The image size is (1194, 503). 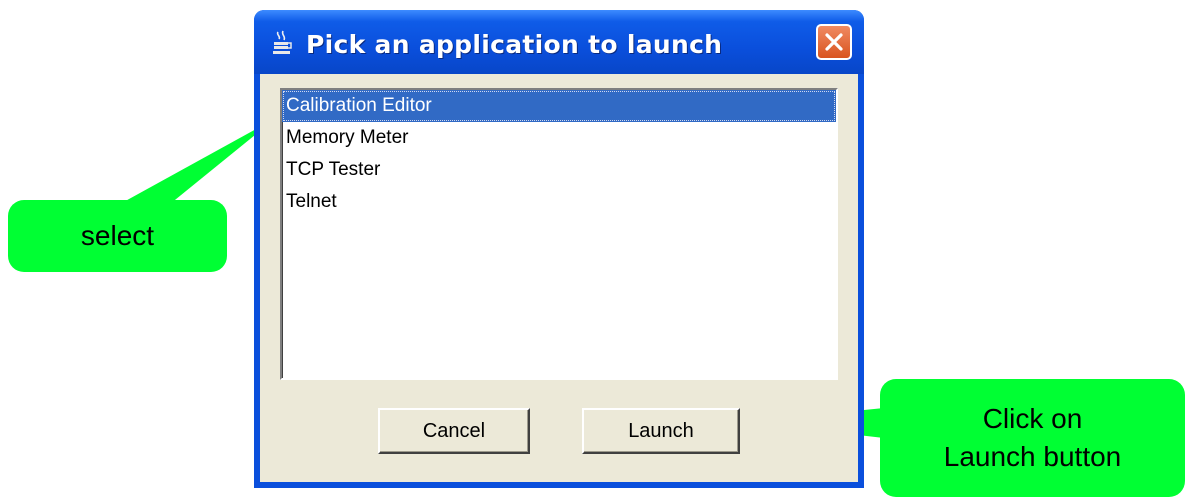 I want to click on select-callout-text: select, so click(x=117, y=235).